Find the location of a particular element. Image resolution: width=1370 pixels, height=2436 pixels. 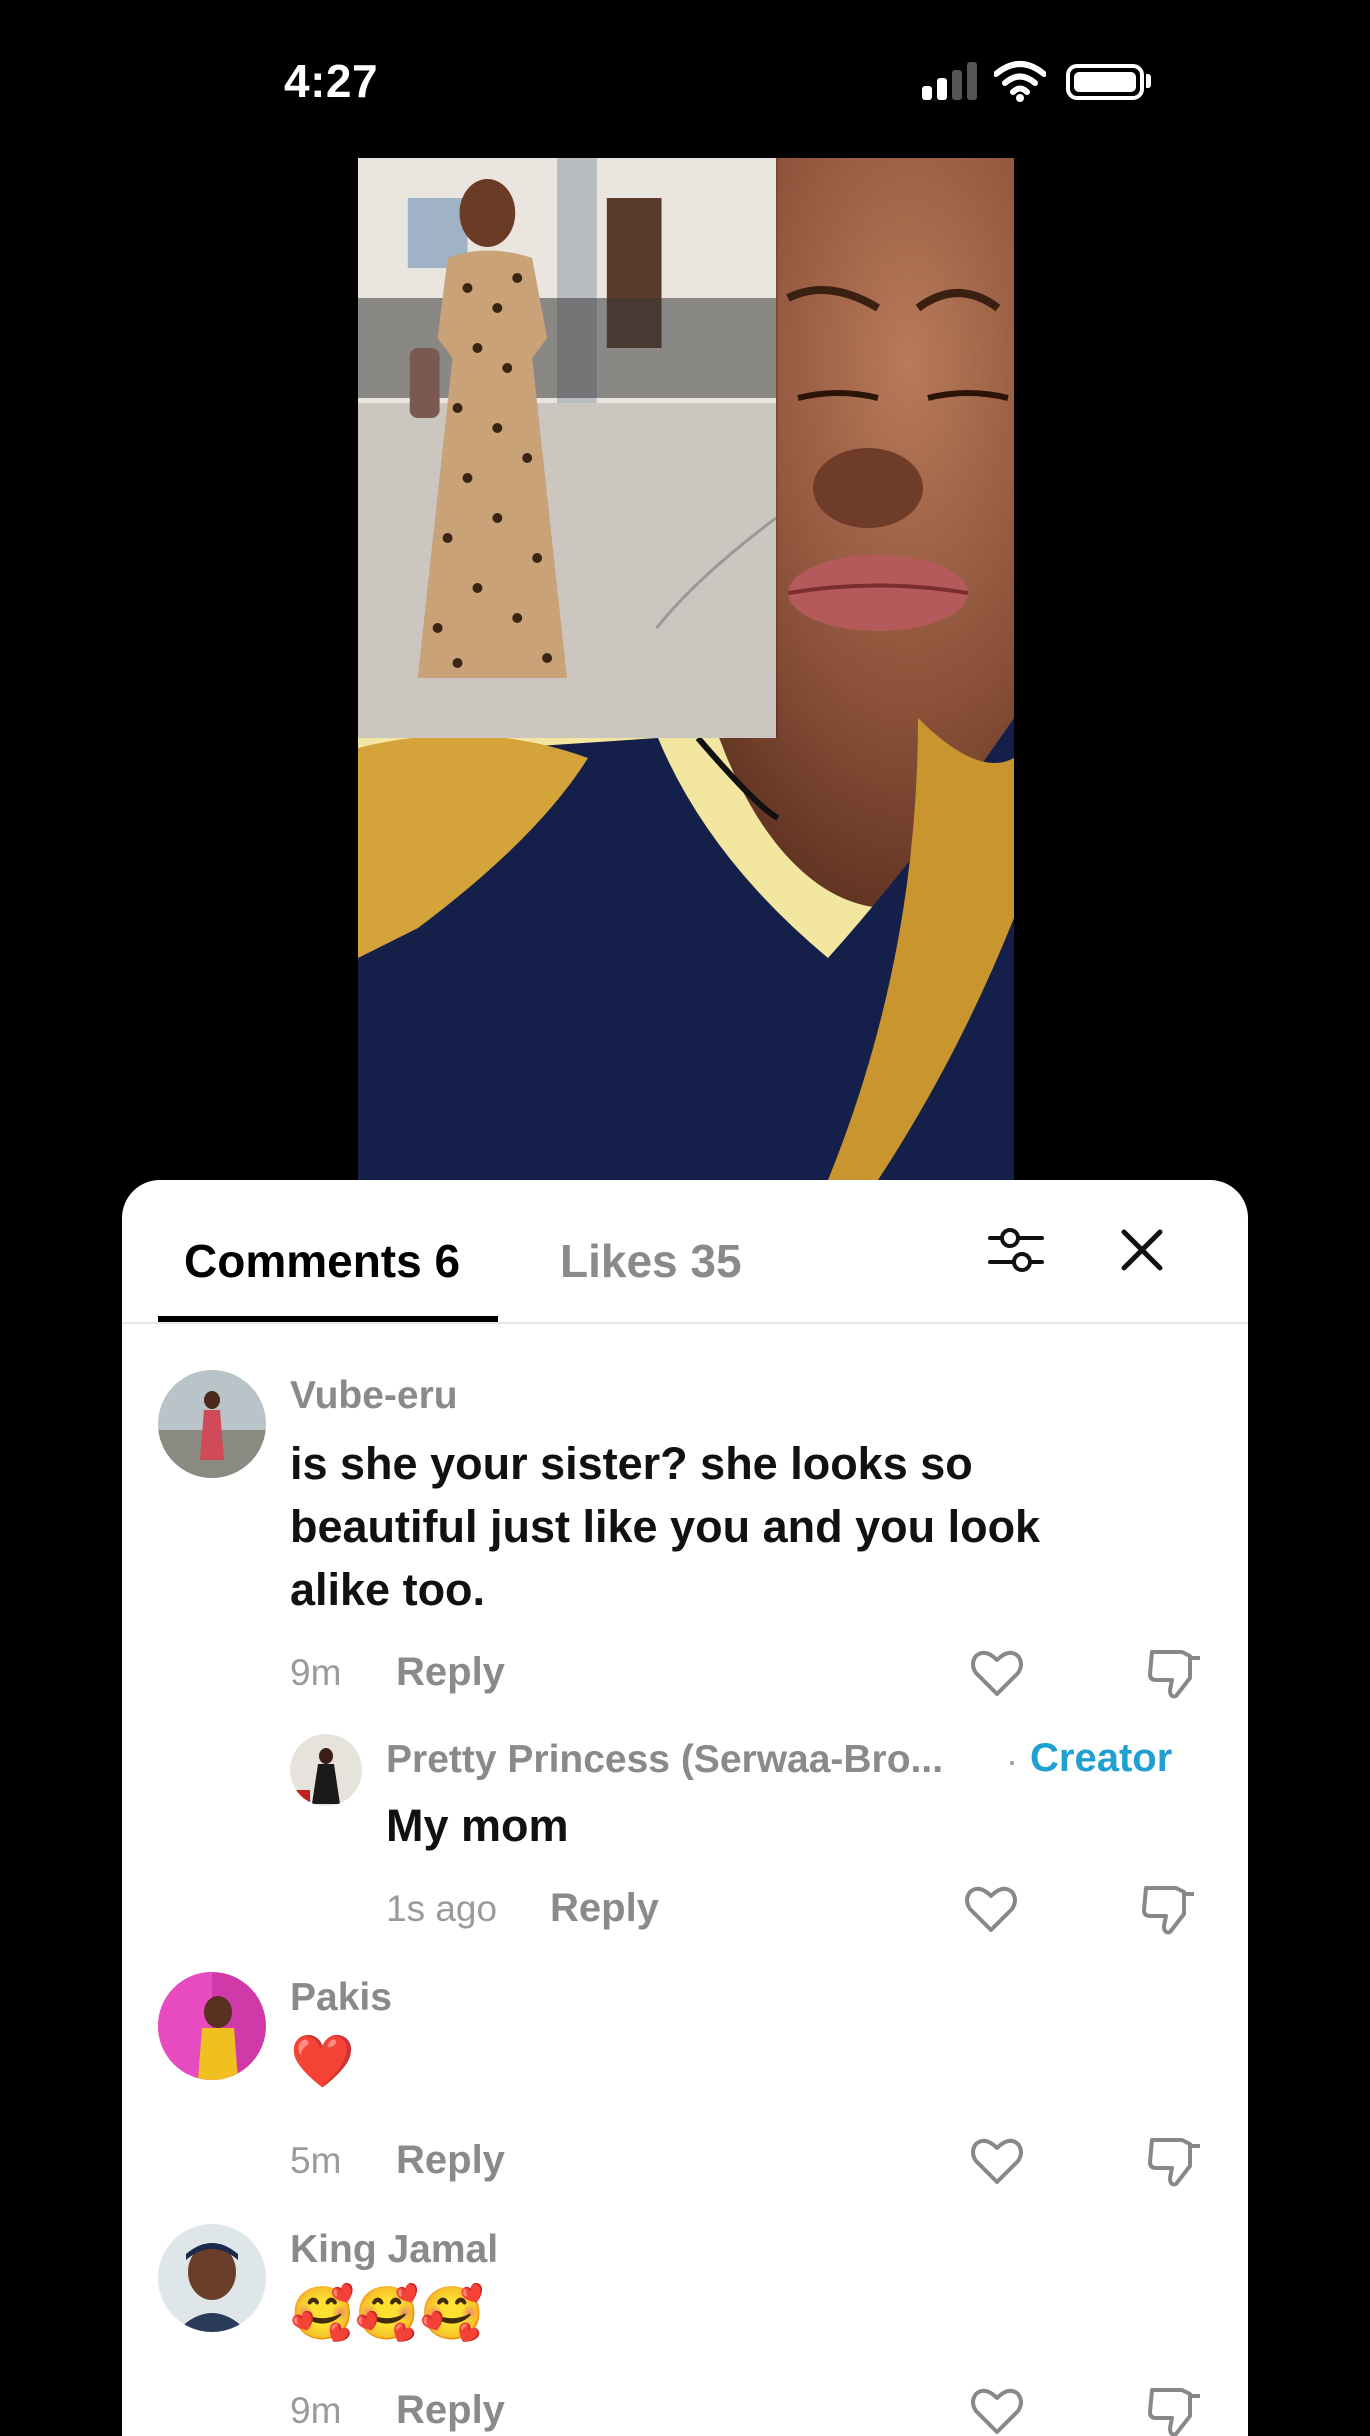

battery-icon is located at coordinates (1105, 82).